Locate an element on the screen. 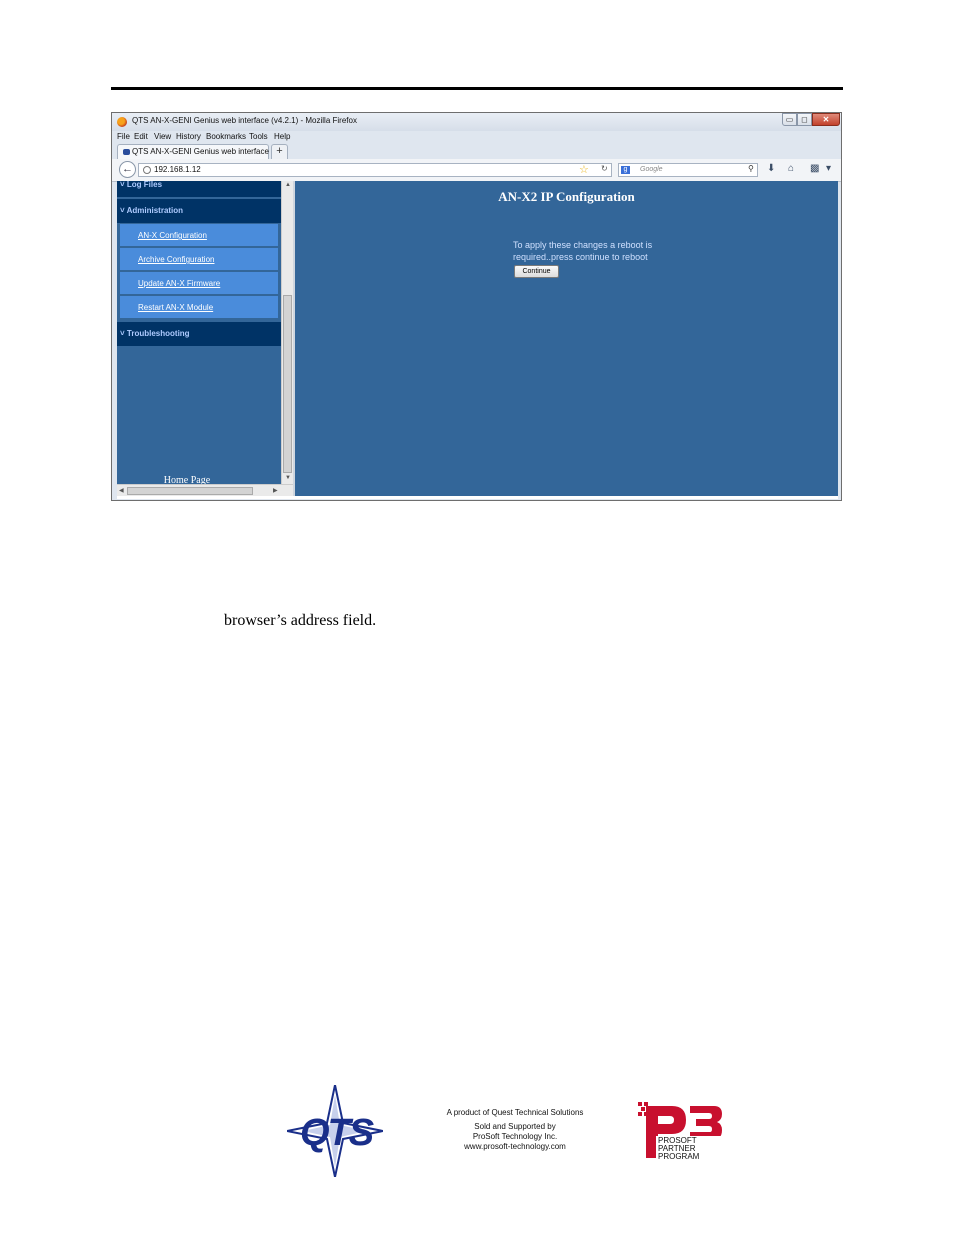 The width and height of the screenshot is (954, 1235). google-icon: g is located at coordinates (625, 170).